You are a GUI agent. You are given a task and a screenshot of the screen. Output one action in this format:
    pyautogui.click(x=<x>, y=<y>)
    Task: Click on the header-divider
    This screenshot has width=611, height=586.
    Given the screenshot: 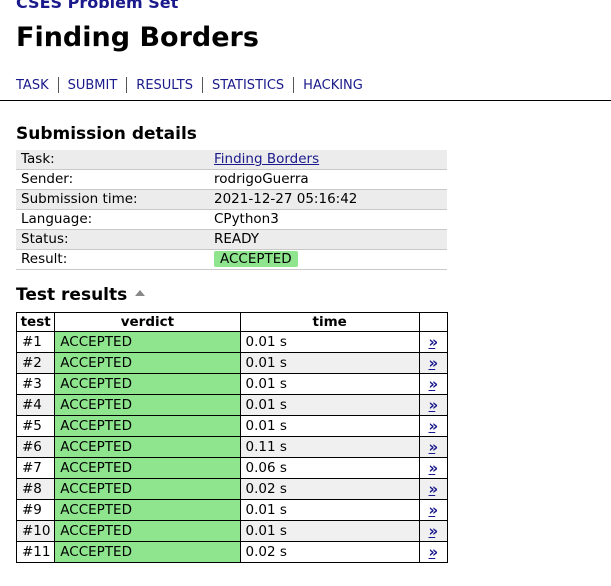 What is the action you would take?
    pyautogui.click(x=305, y=100)
    